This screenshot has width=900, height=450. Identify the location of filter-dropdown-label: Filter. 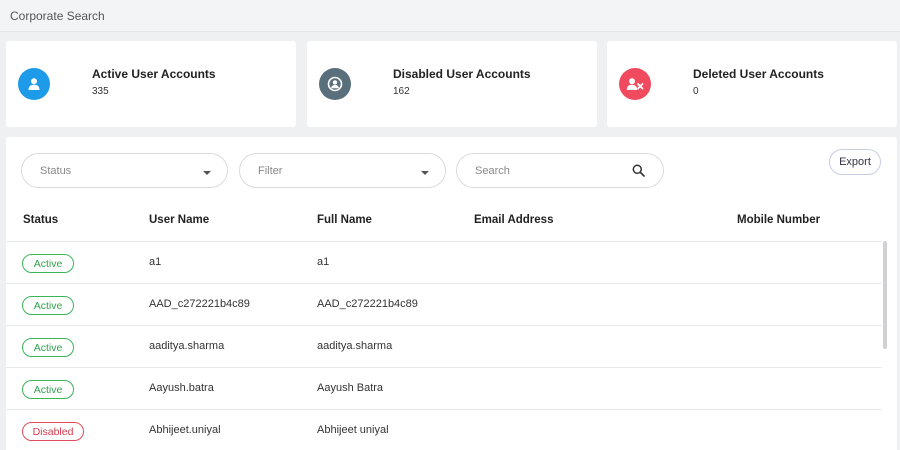
(270, 171).